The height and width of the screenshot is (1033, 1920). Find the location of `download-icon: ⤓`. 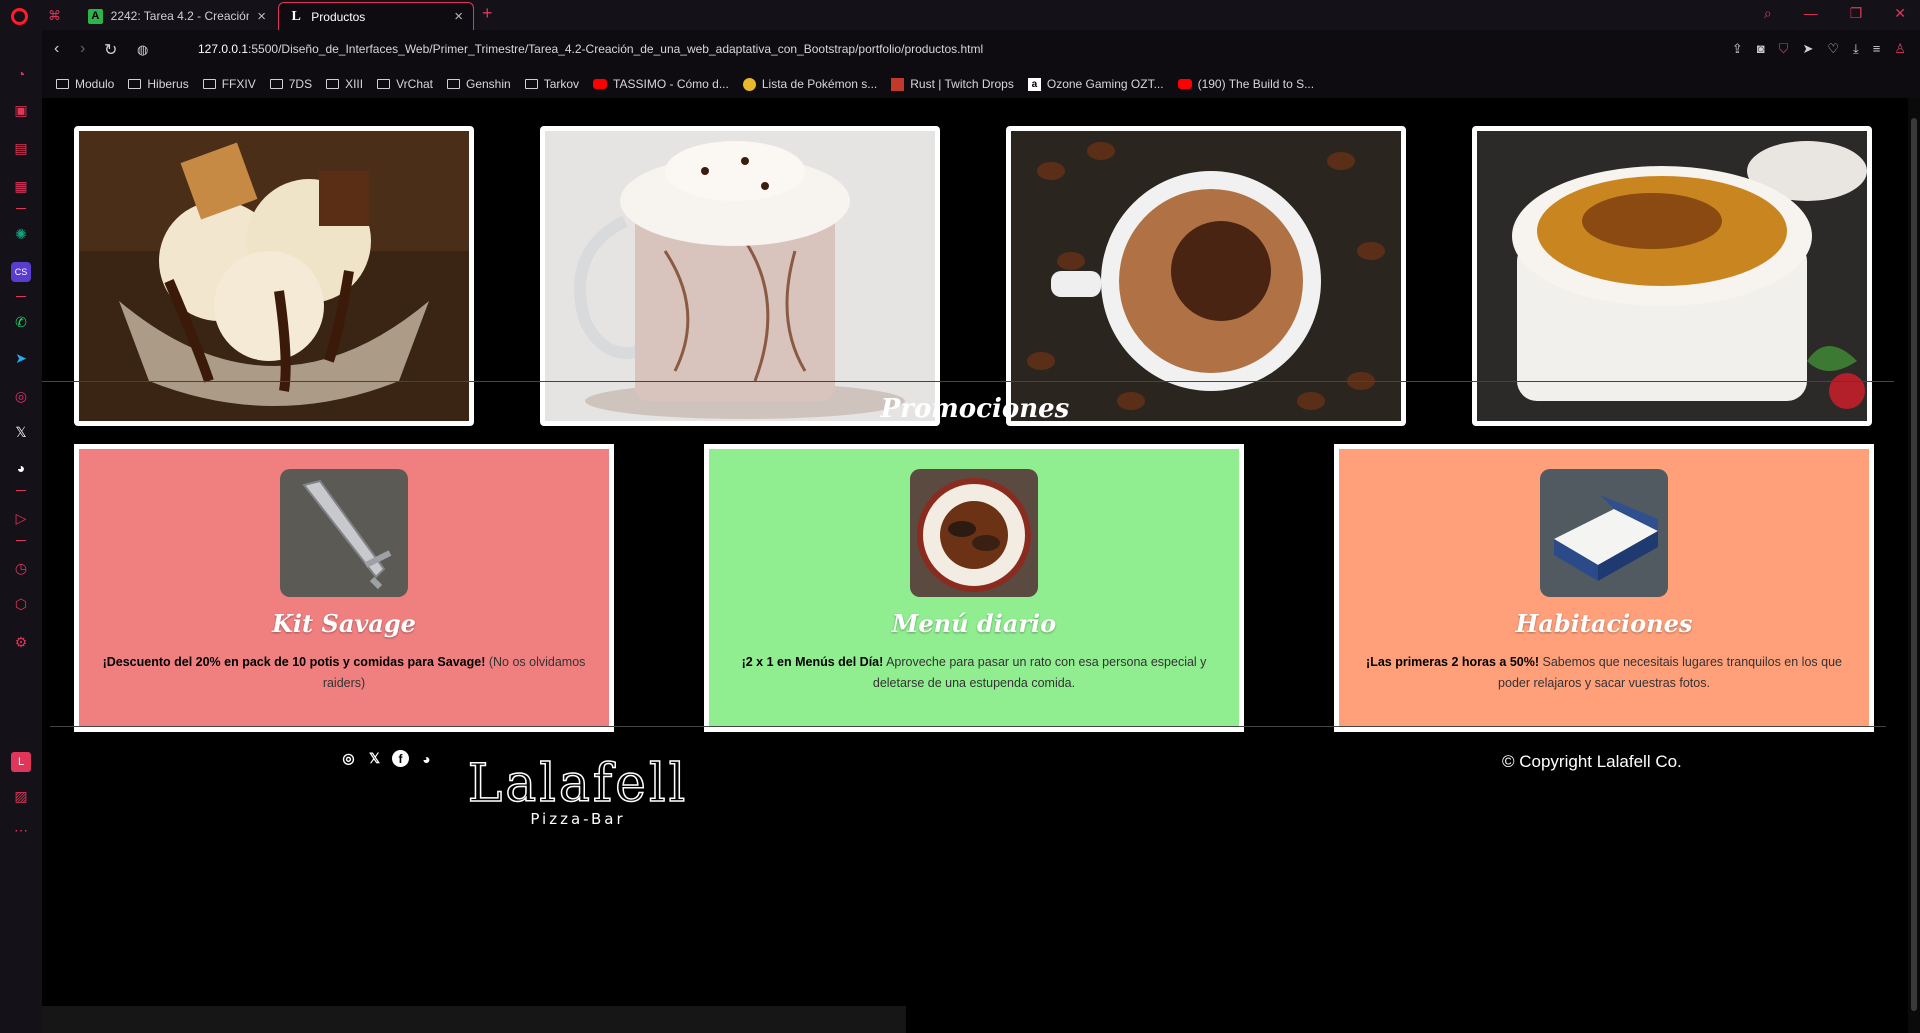

download-icon: ⤓ is located at coordinates (1856, 49).